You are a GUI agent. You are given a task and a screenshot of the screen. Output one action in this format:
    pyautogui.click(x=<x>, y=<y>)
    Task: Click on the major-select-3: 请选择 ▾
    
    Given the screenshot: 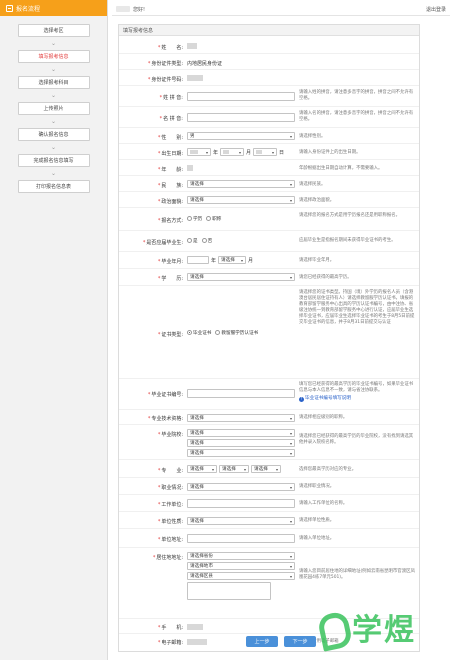 What is the action you would take?
    pyautogui.click(x=266, y=469)
    